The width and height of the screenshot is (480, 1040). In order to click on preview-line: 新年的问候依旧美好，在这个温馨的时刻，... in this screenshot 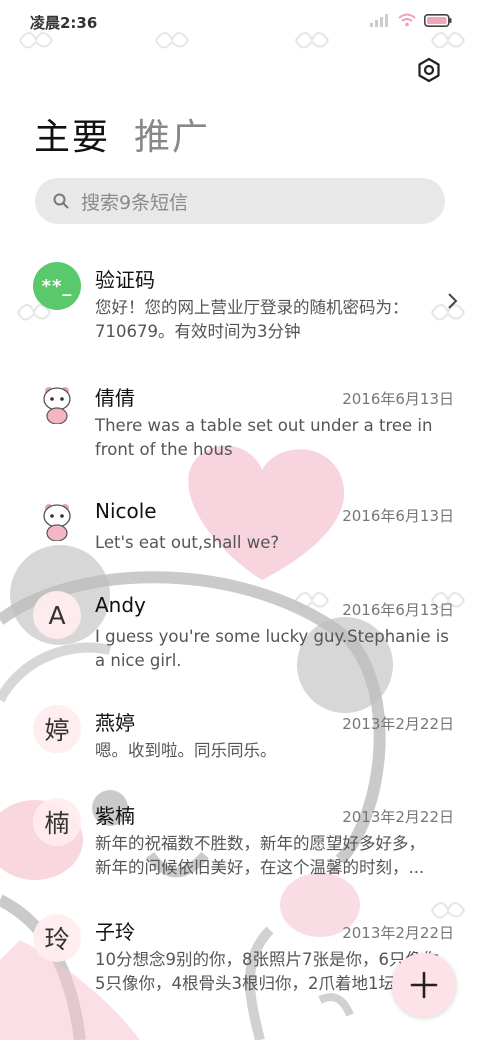, I will do `click(260, 867)`.